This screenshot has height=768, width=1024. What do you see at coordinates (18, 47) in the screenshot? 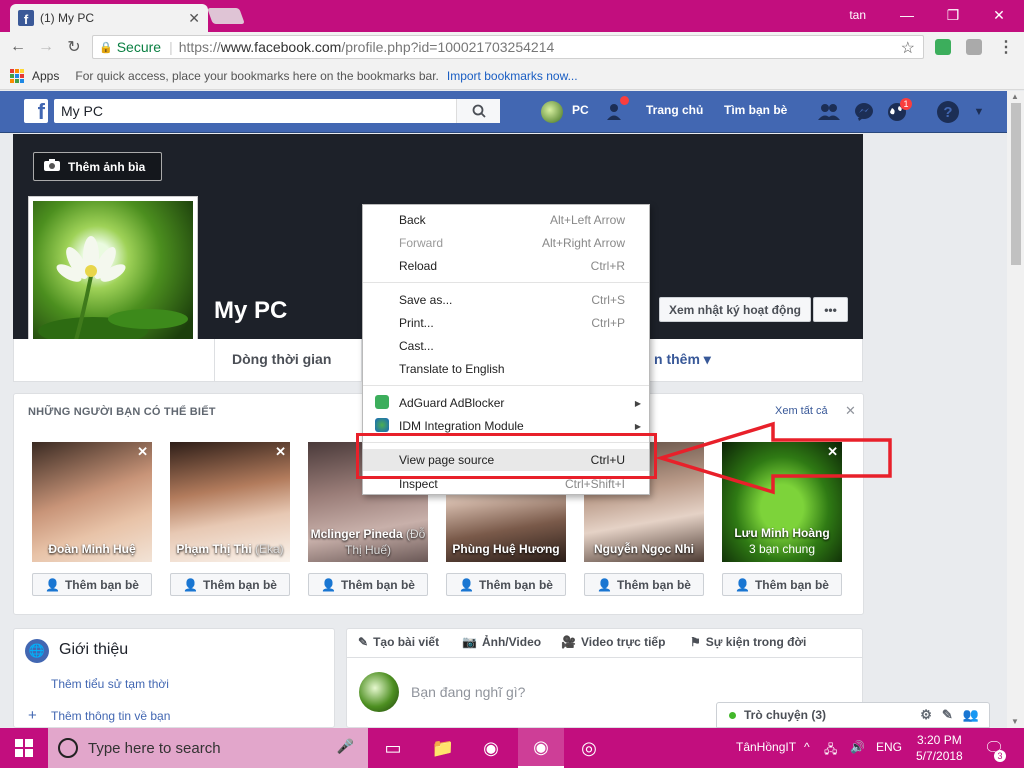
I see `back-icon: ←` at bounding box center [18, 47].